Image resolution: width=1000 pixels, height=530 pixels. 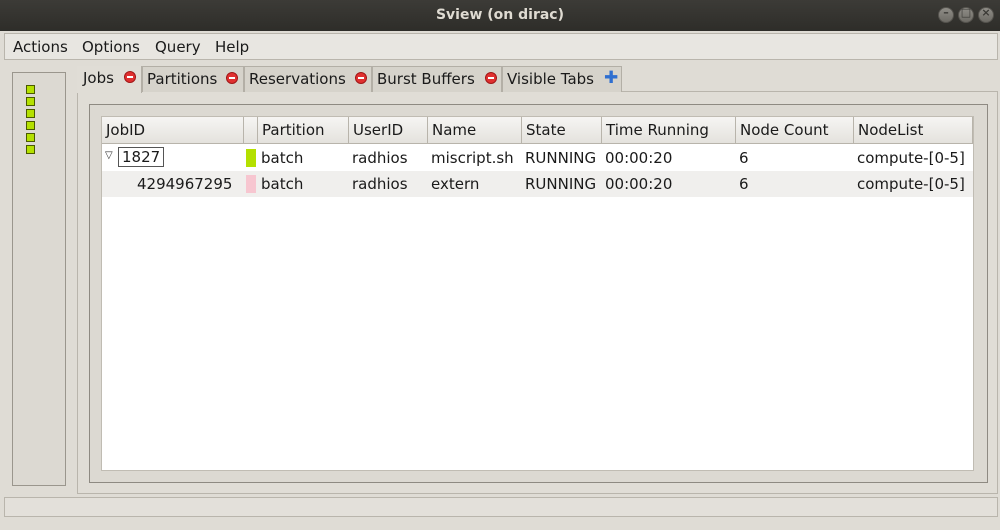 I want to click on menu-query: Query, so click(x=178, y=47).